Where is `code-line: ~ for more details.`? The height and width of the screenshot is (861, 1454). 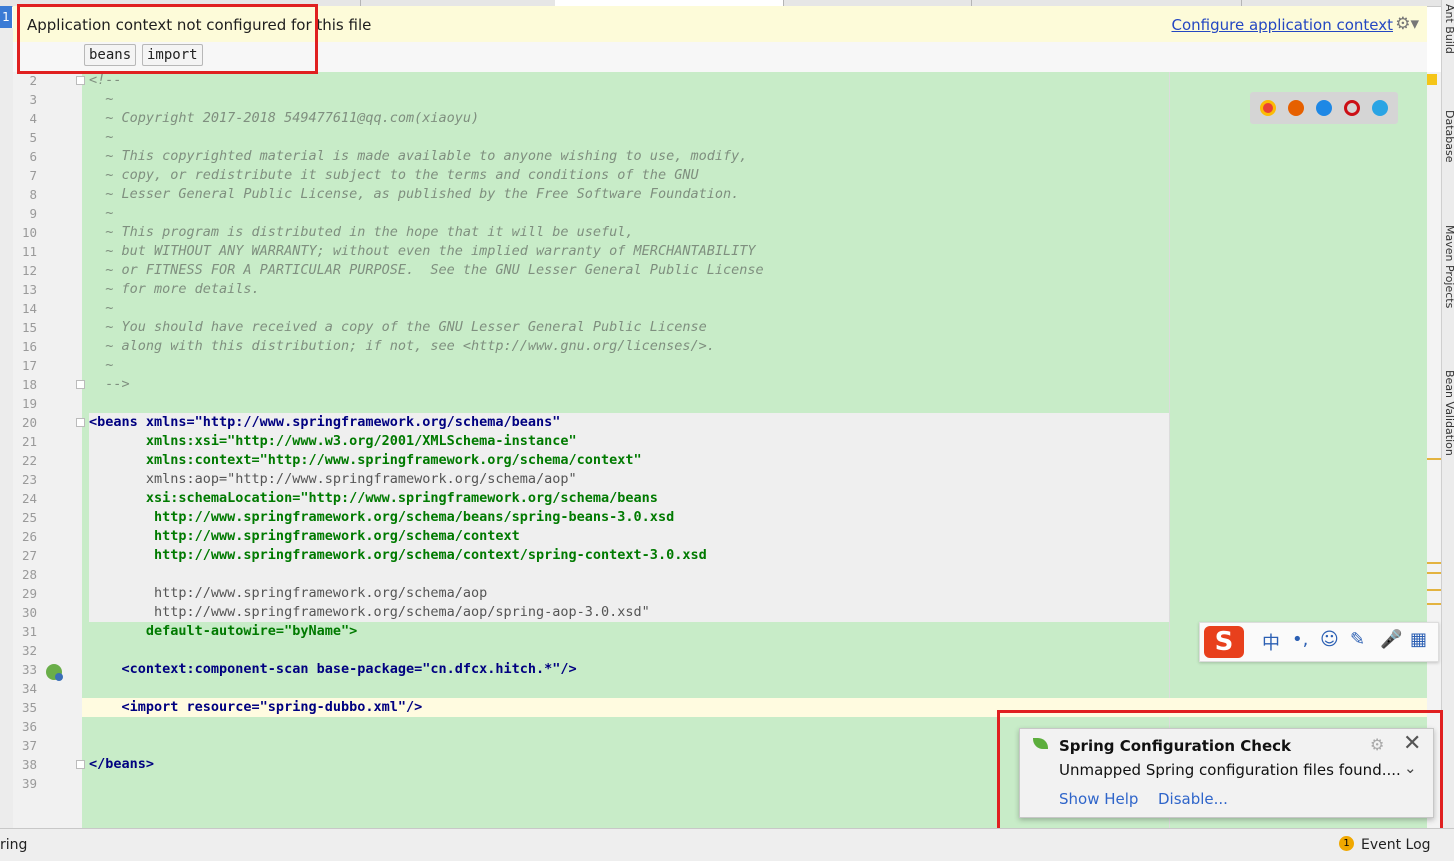
code-line: ~ for more details. is located at coordinates (174, 289).